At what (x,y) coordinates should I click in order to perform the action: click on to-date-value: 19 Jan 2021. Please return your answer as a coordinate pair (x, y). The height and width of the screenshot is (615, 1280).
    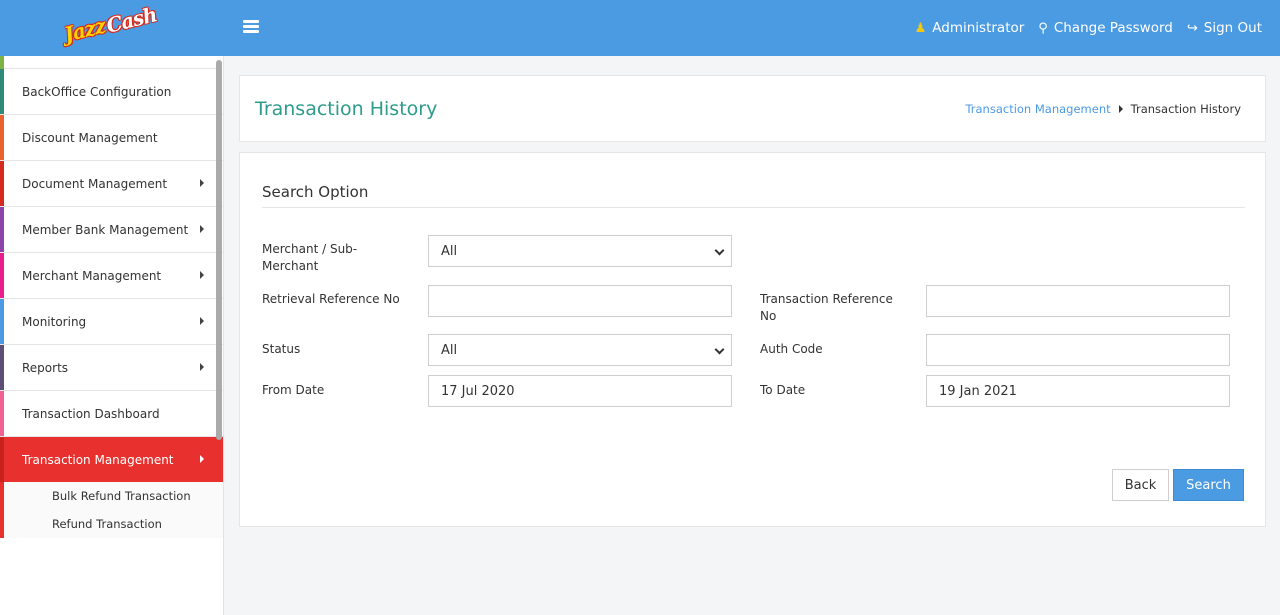
    Looking at the image, I should click on (978, 391).